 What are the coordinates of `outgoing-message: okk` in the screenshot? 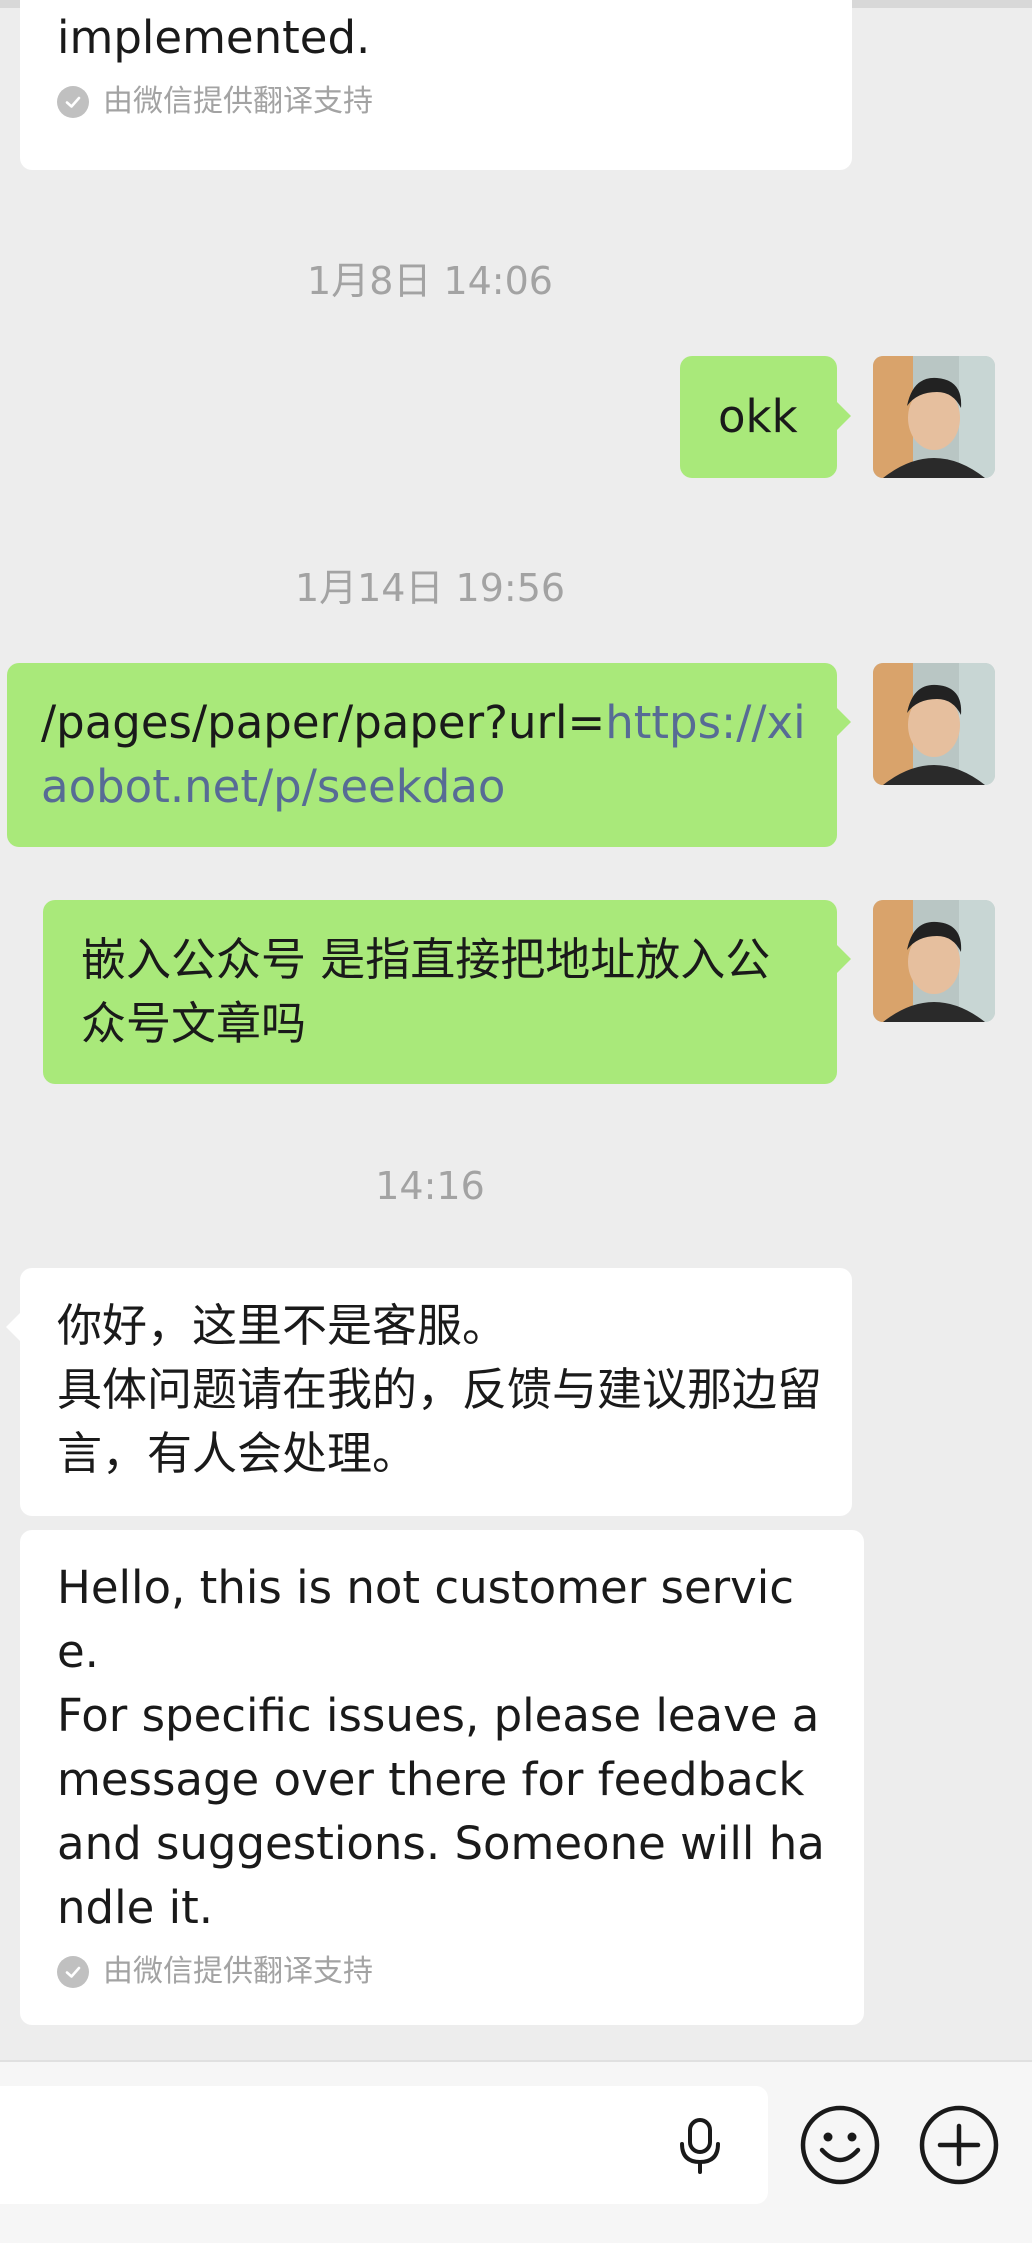 It's located at (758, 417).